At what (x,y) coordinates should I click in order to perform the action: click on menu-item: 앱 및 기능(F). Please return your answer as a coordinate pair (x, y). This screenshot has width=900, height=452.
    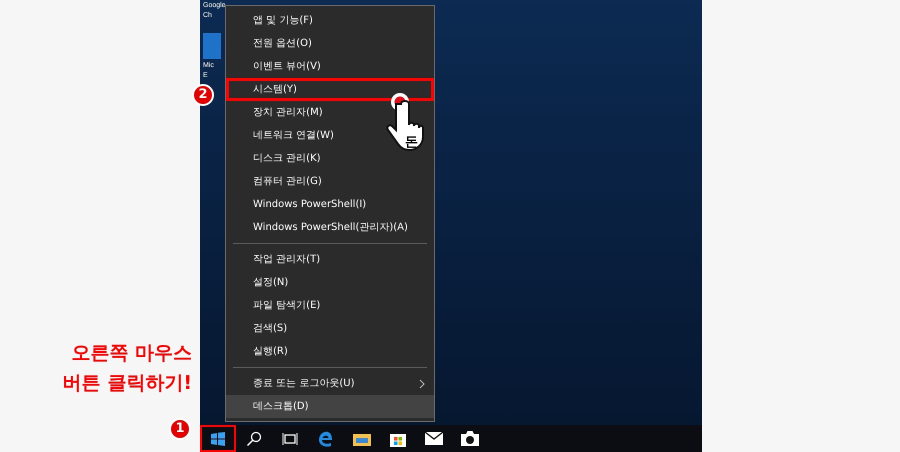
    Looking at the image, I should click on (330, 20).